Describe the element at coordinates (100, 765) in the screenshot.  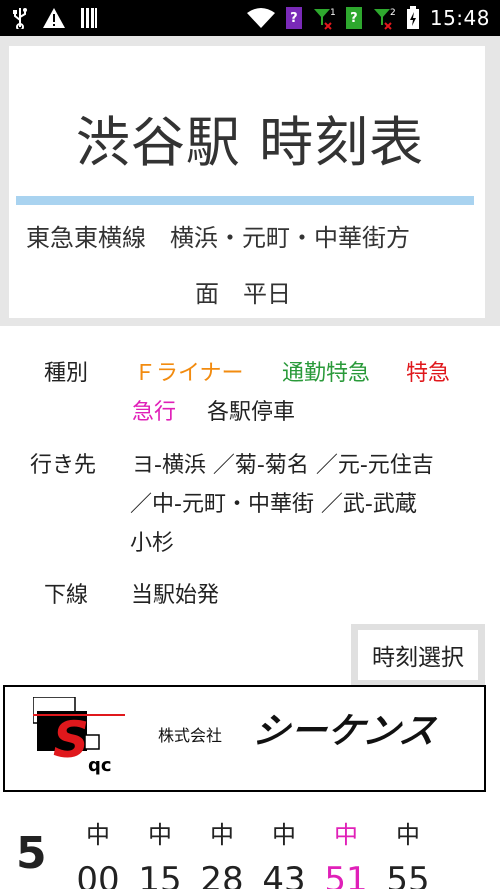
I see `logo-sub: qc` at that location.